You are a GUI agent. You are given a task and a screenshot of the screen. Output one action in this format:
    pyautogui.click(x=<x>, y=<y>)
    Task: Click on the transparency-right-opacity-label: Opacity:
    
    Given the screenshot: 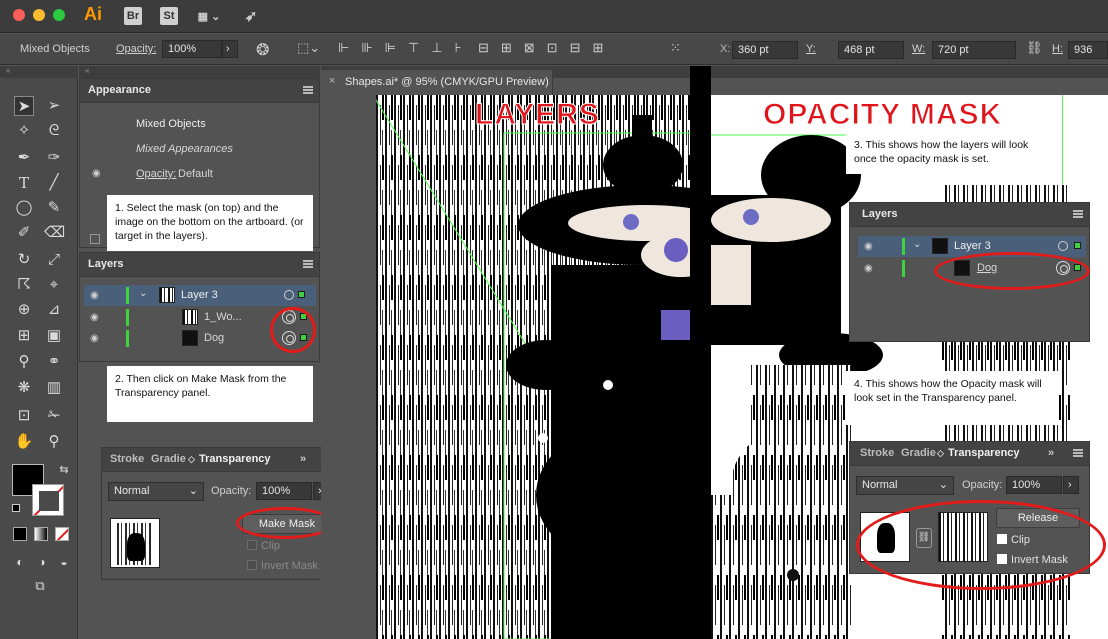 What is the action you would take?
    pyautogui.click(x=982, y=485)
    